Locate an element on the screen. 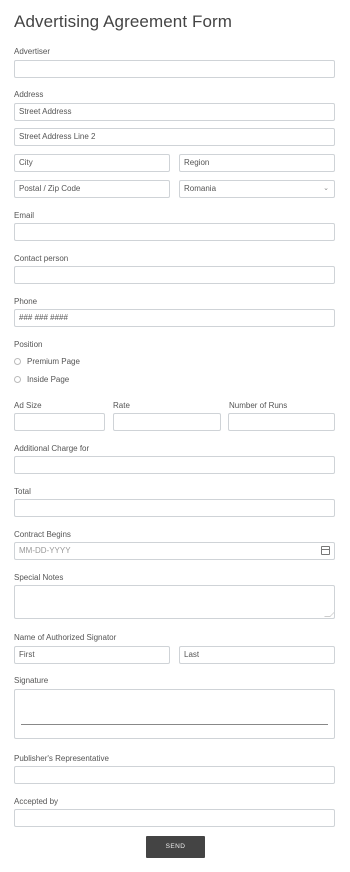 The image size is (350, 872). position-option-premium: Premium Page is located at coordinates (47, 361).